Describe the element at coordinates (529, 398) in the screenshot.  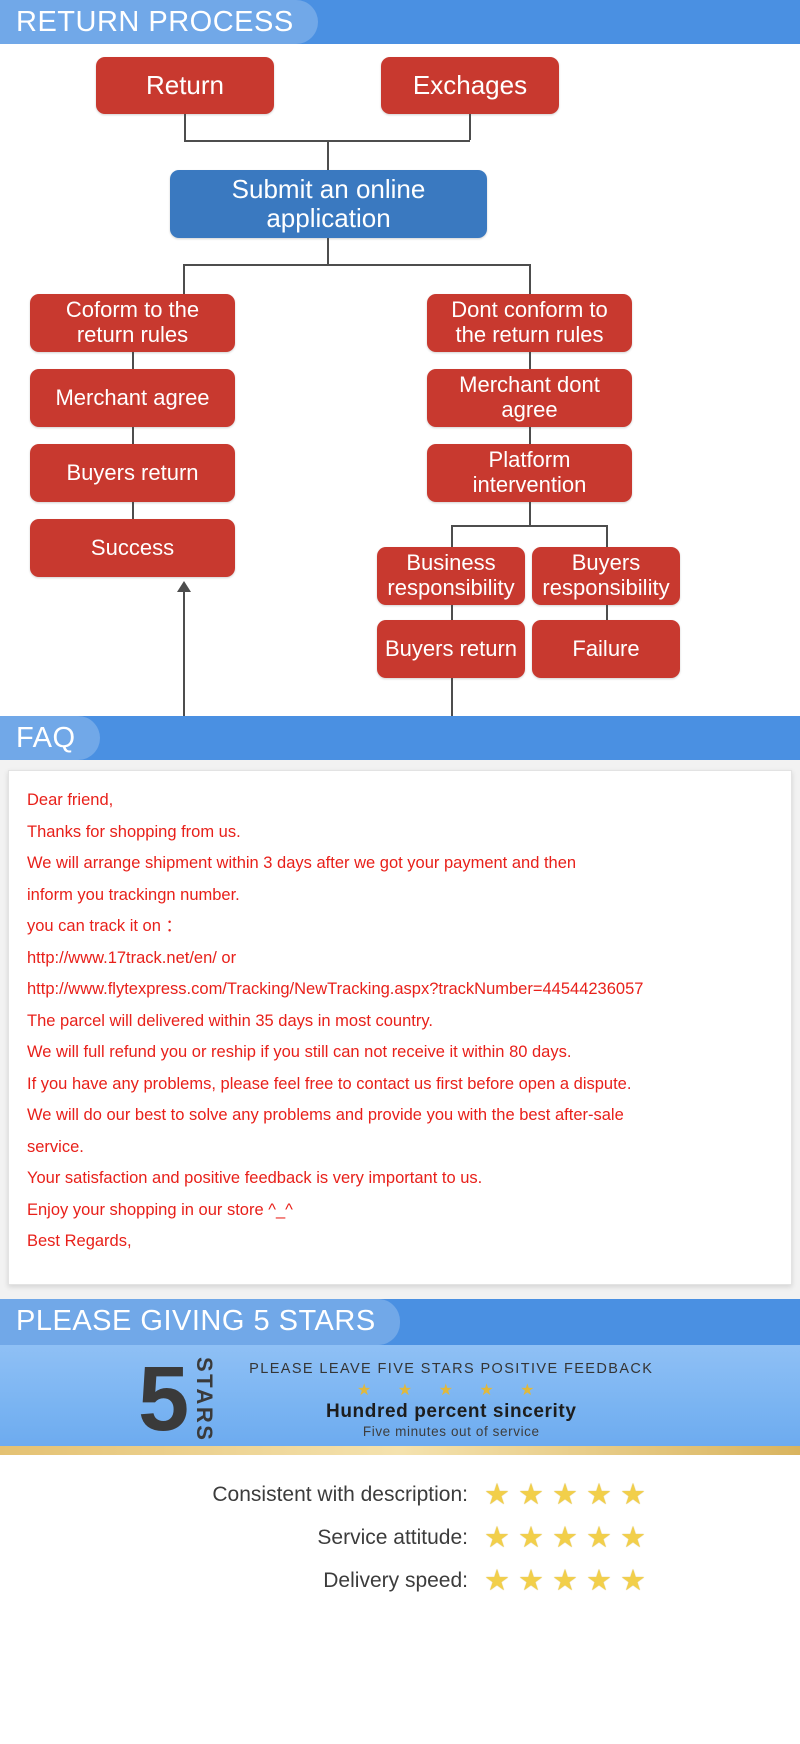
I see `flow-node-merchant-dont-agree: Merchant dont agree` at that location.